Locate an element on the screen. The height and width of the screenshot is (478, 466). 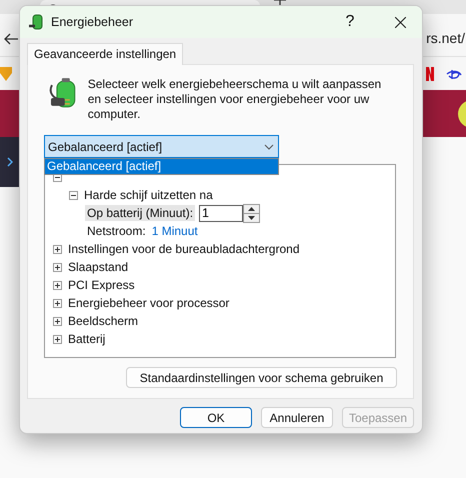
dialog-button: OK is located at coordinates (216, 417).